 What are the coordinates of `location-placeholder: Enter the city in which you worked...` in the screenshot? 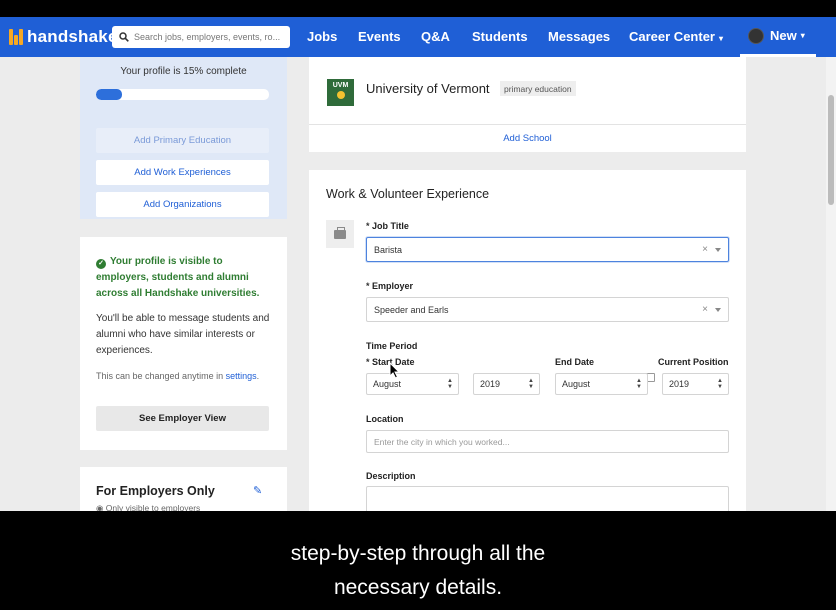 It's located at (442, 441).